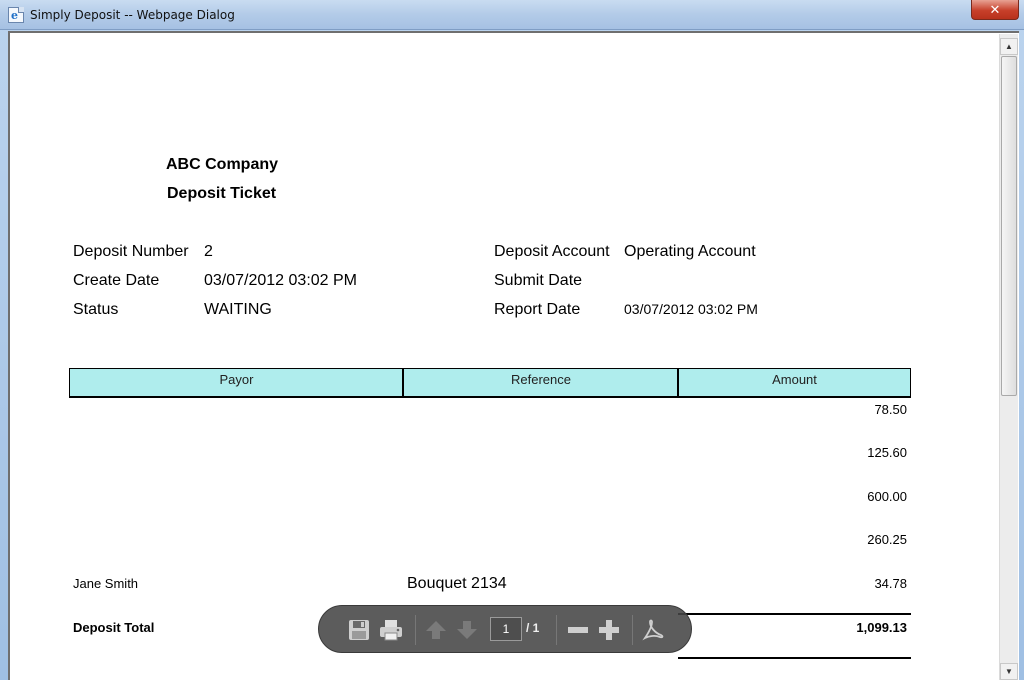 The width and height of the screenshot is (1024, 680). I want to click on submit-date-label: Submit Date, so click(538, 280).